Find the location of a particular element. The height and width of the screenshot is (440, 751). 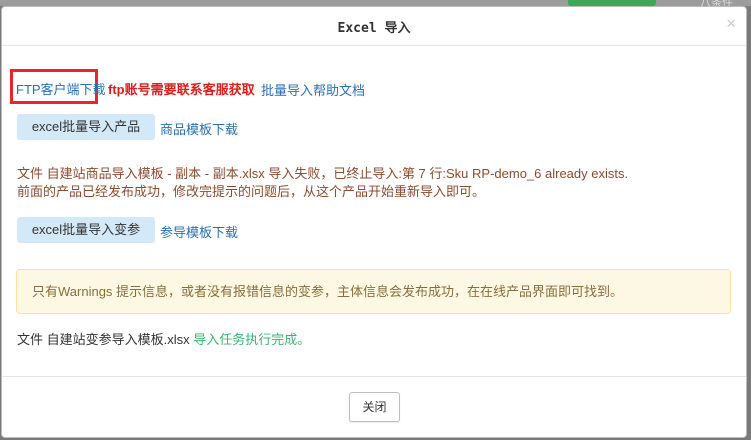

import-variants-button: excel批量导入变参 is located at coordinates (86, 230).